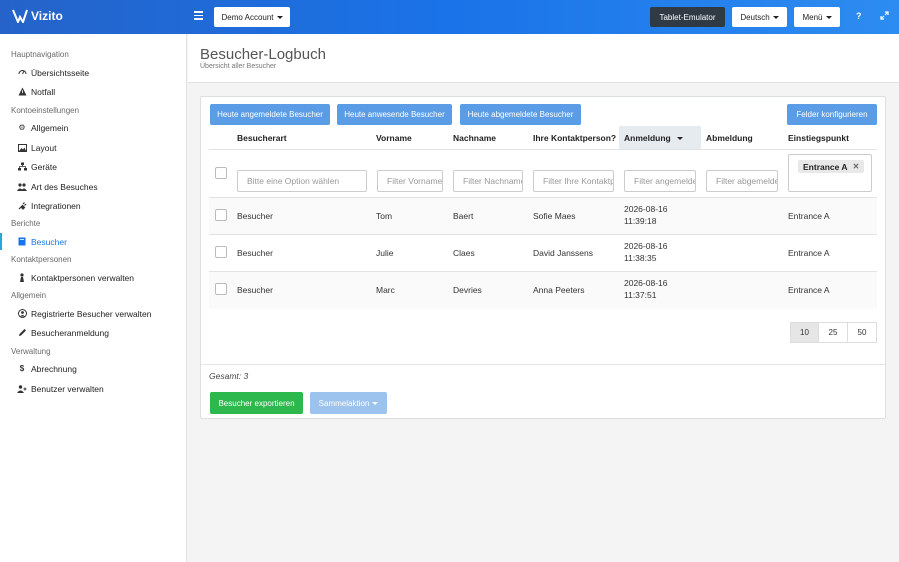 The width and height of the screenshot is (899, 562). Describe the element at coordinates (747, 181) in the screenshot. I see `logout-filter-placeholder: Filter abgemeldet` at that location.